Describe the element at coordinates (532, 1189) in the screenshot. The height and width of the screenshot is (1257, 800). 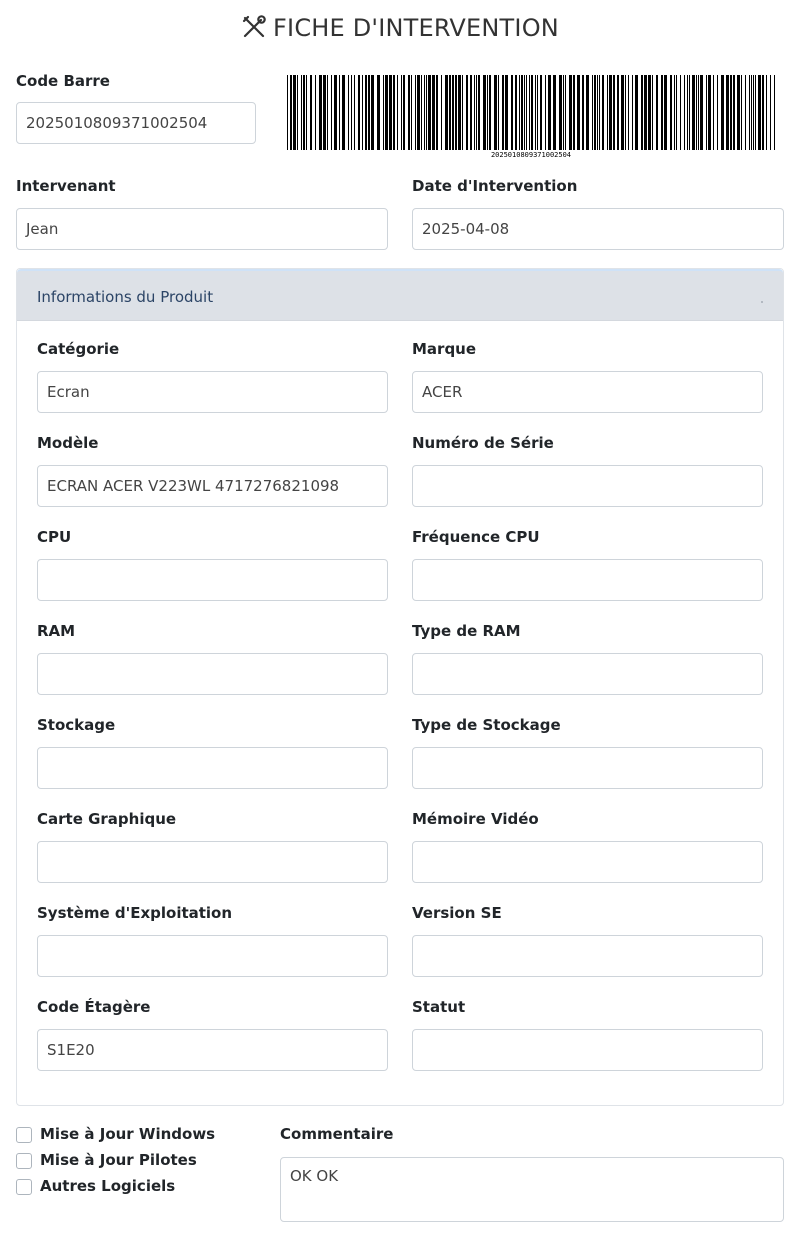
I see `comment-textarea: OK OK` at that location.